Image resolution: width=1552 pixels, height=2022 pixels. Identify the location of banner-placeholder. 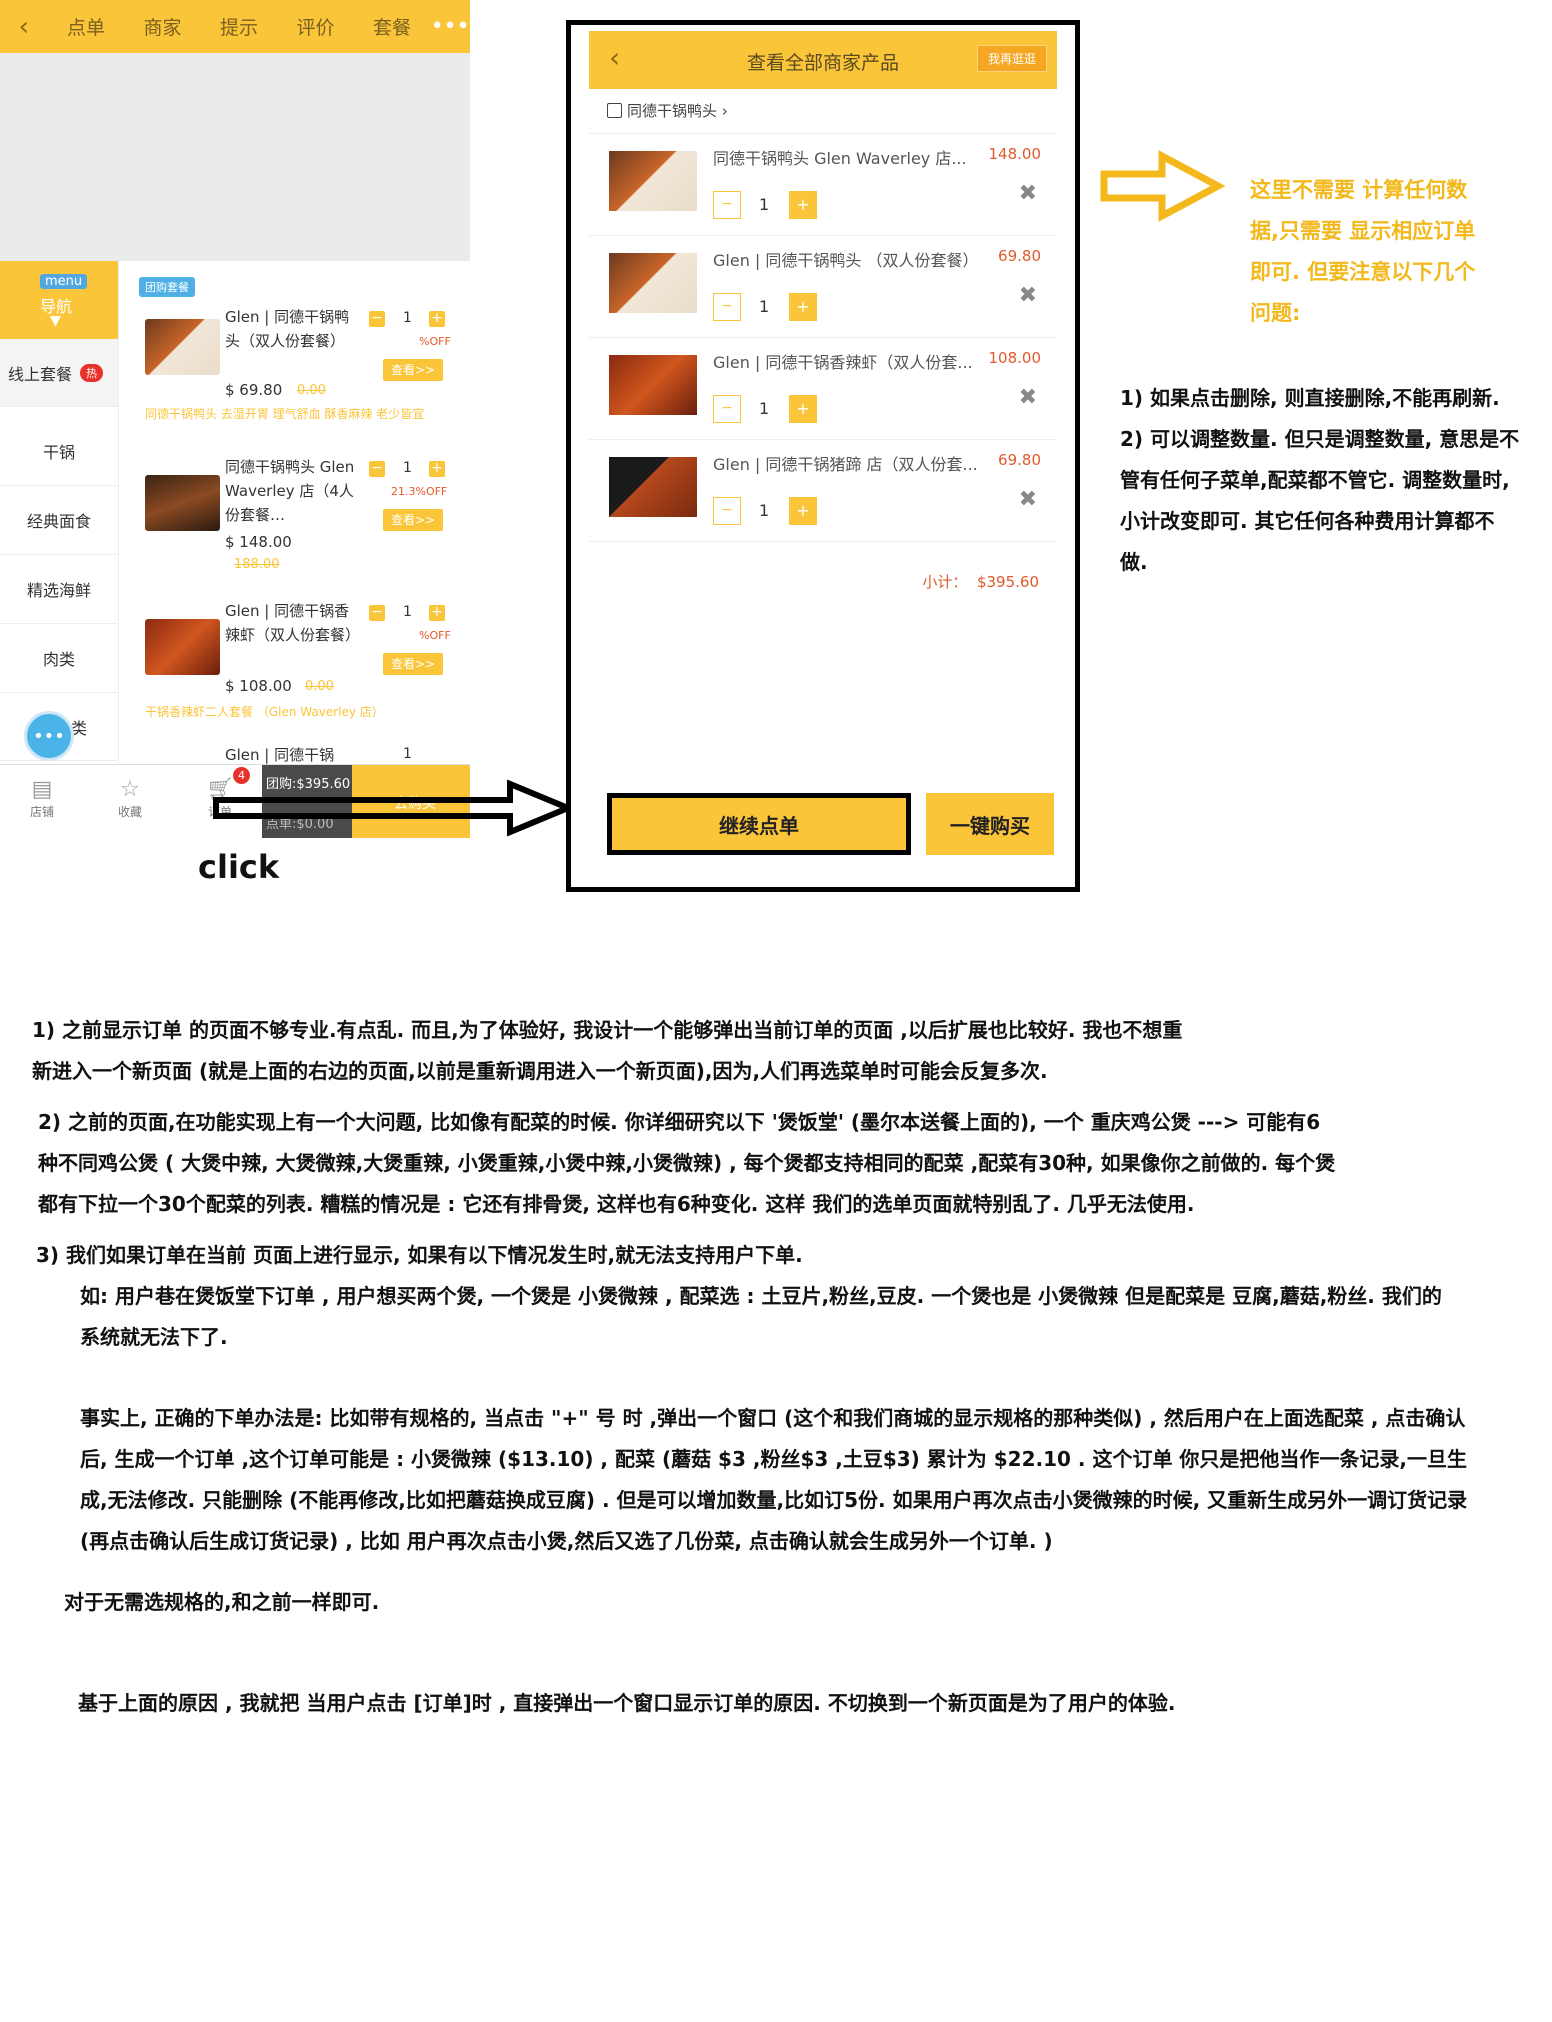
(235, 157).